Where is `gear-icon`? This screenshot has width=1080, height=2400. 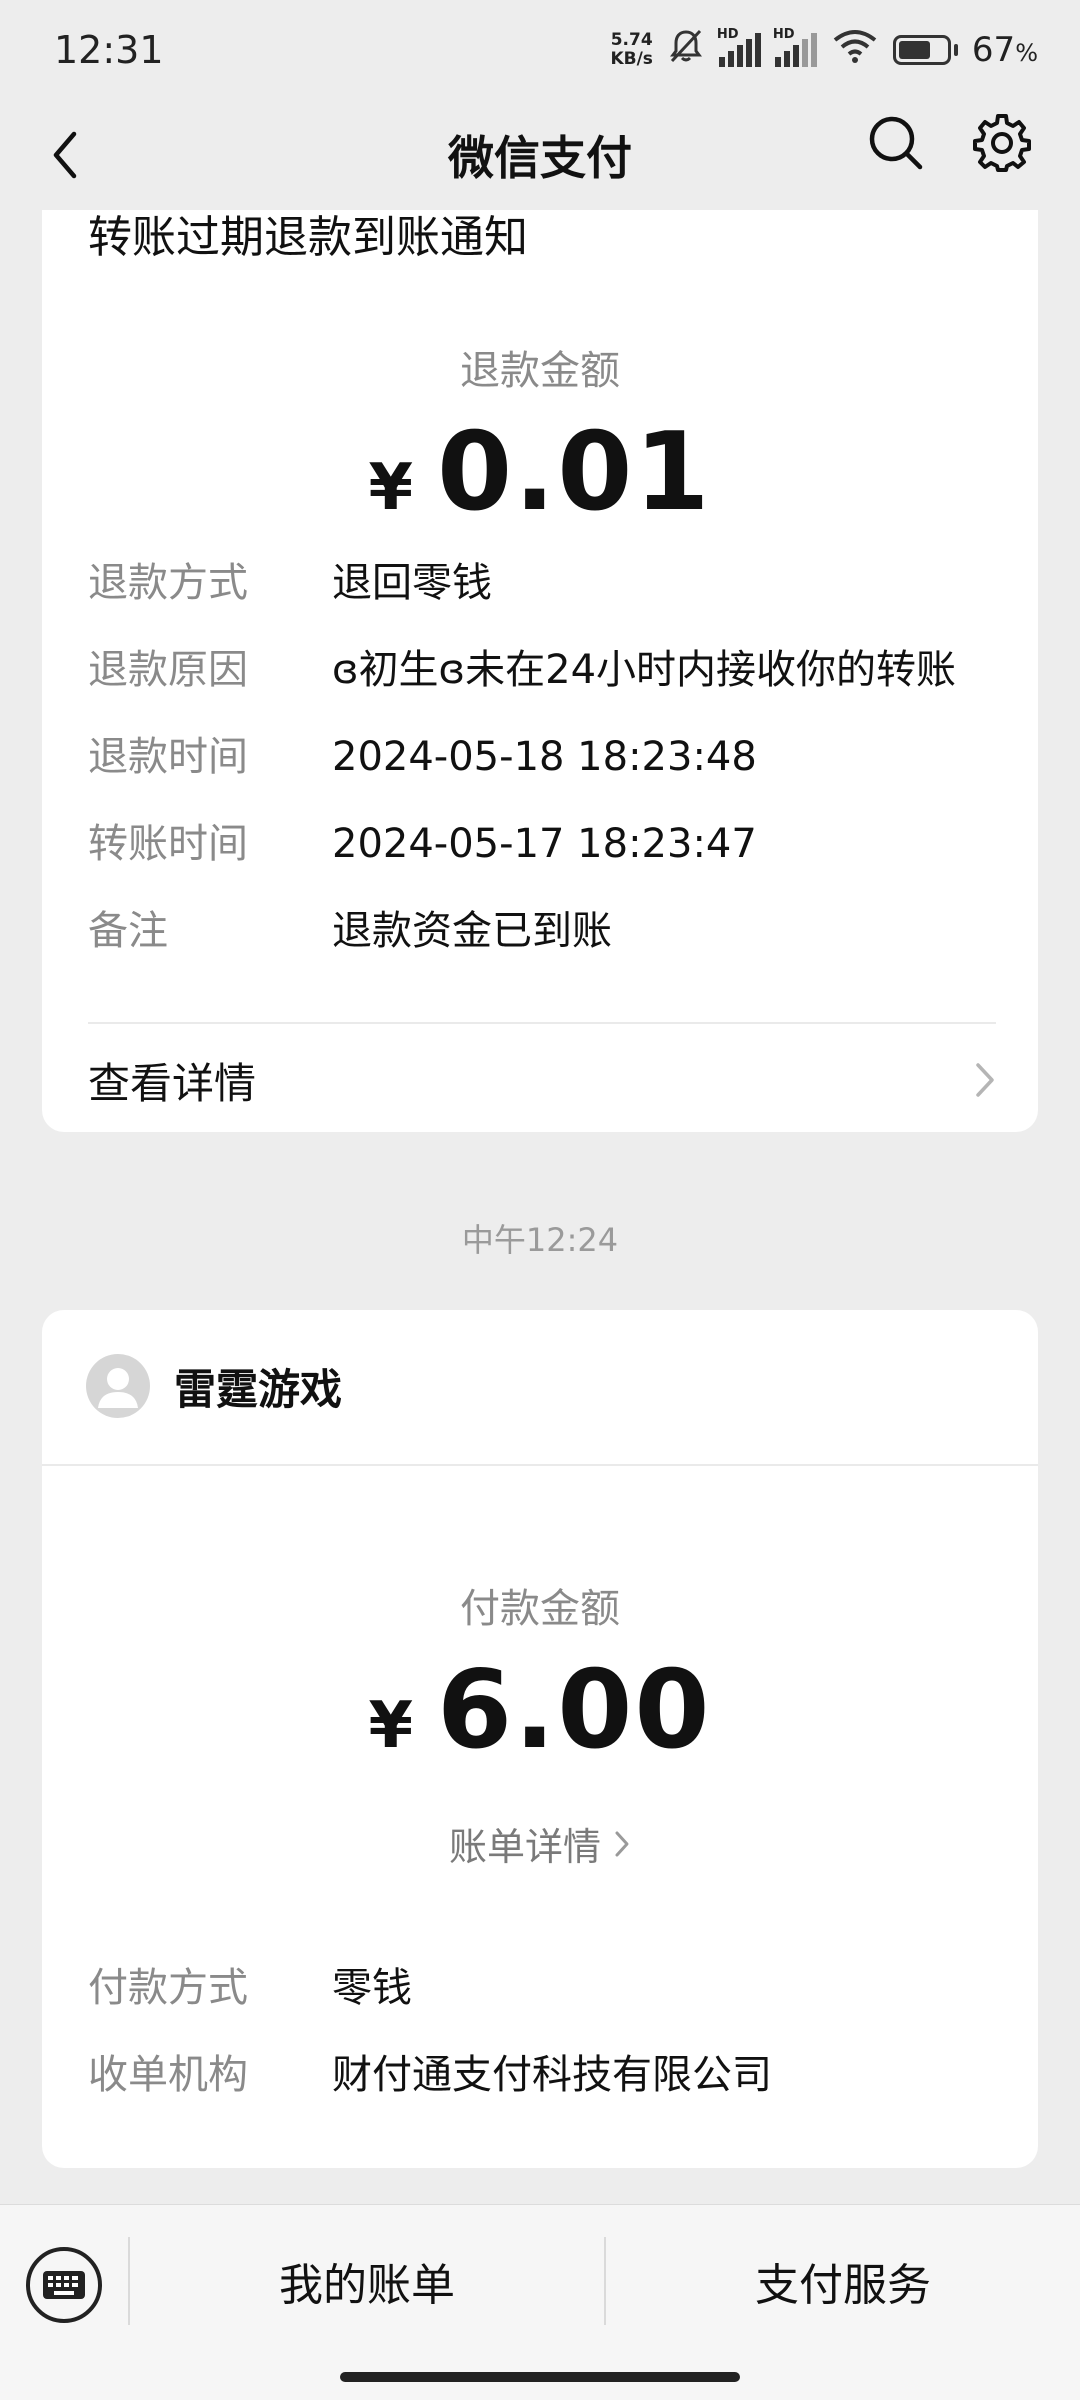 gear-icon is located at coordinates (1002, 143).